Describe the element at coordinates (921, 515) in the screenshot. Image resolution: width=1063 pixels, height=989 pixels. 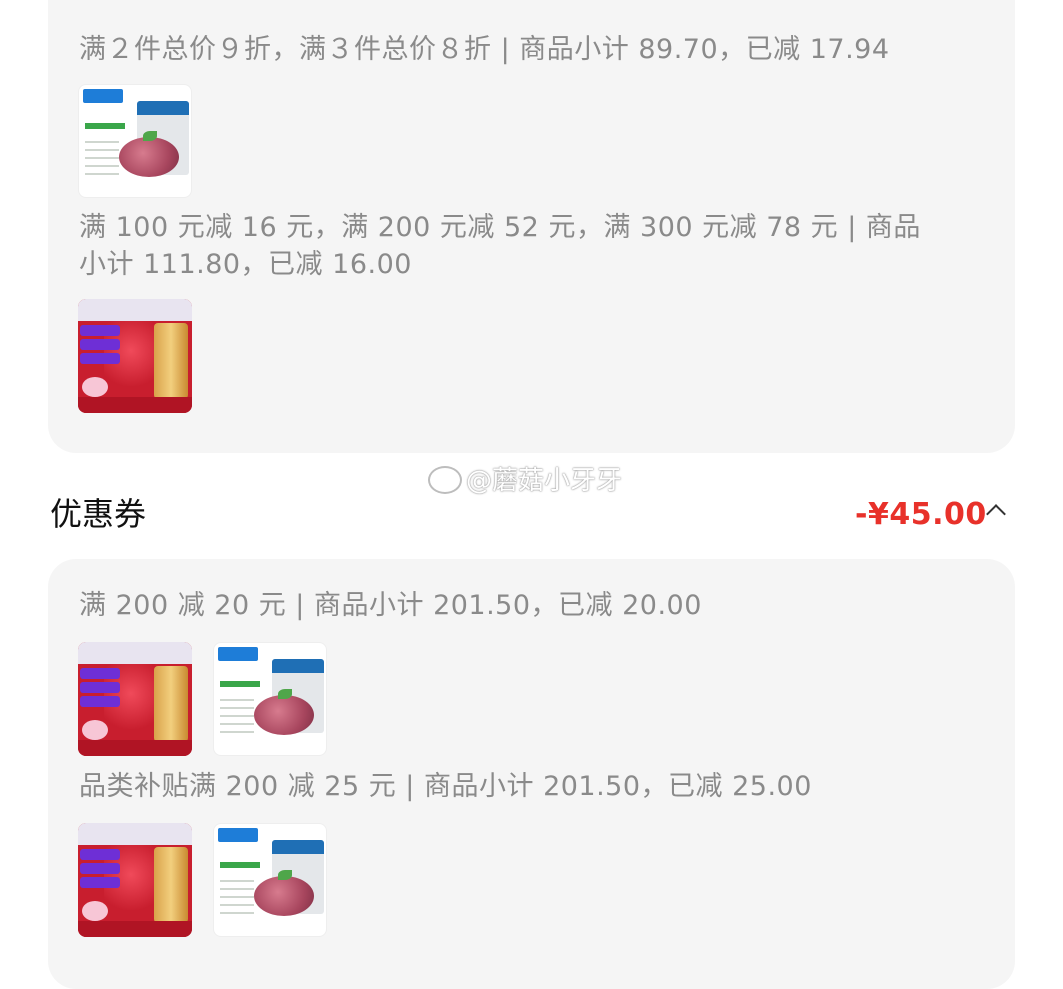
I see `coupon-total-amount: -¥45.00` at that location.